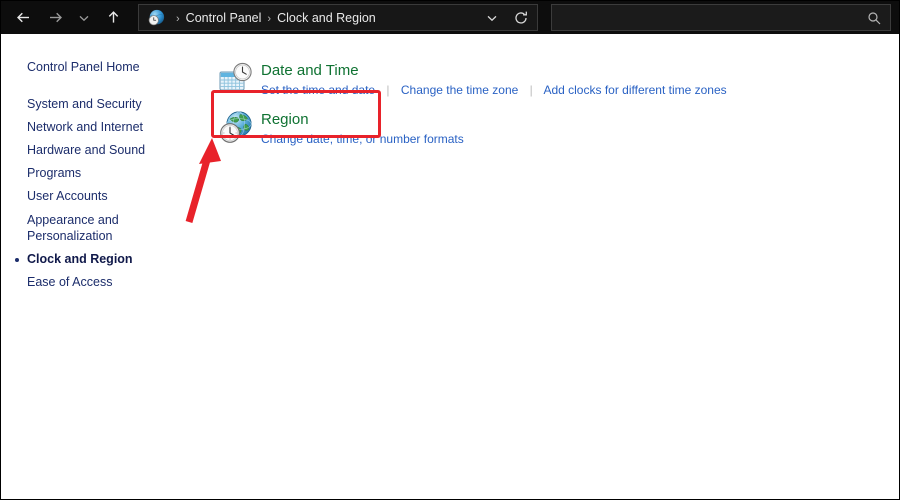  What do you see at coordinates (634, 90) in the screenshot?
I see `link-add-clocks-for-different-time-zones: Add clocks for different time zones` at bounding box center [634, 90].